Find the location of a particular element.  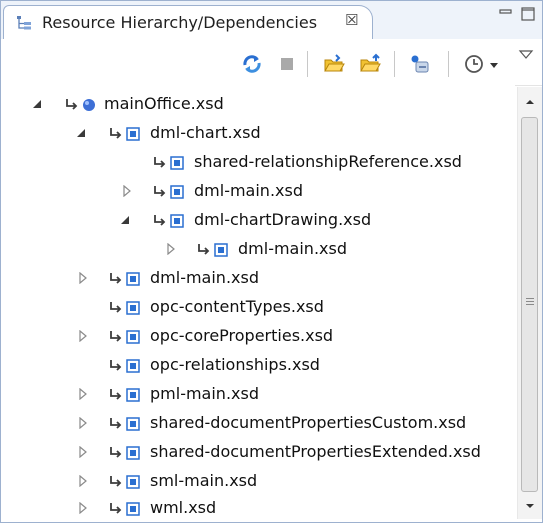

tree-item: shared-relationshipReference.xsd is located at coordinates (258, 163).